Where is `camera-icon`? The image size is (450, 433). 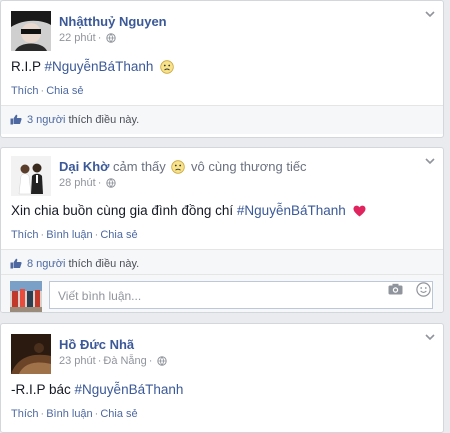
camera-icon is located at coordinates (395, 290).